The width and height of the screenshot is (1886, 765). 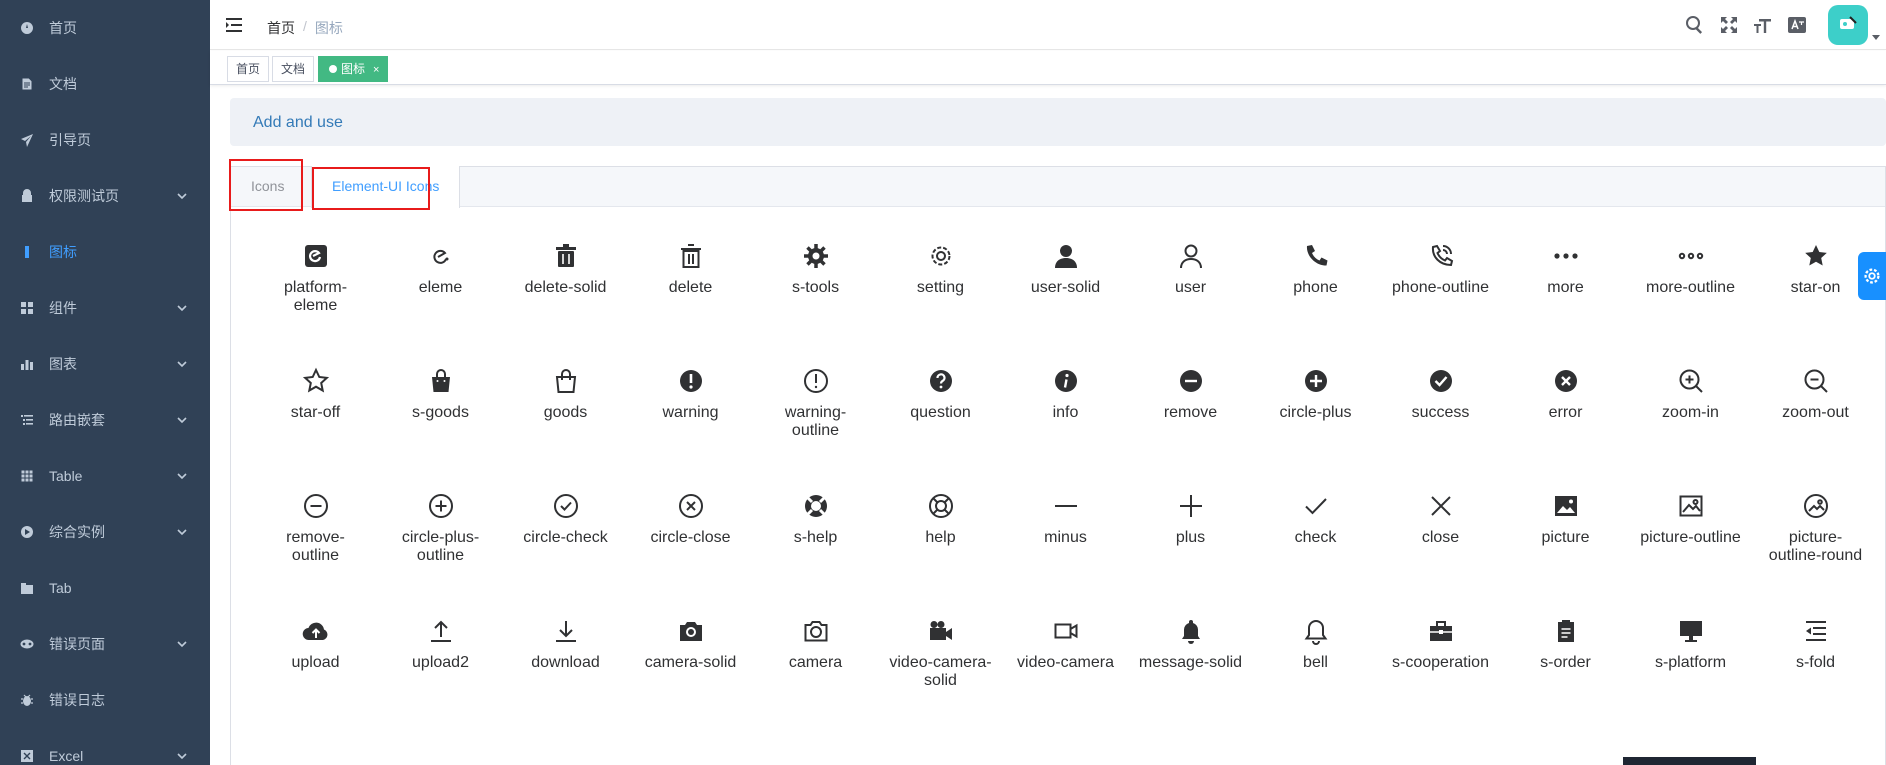 I want to click on s-help-icon, so click(x=816, y=506).